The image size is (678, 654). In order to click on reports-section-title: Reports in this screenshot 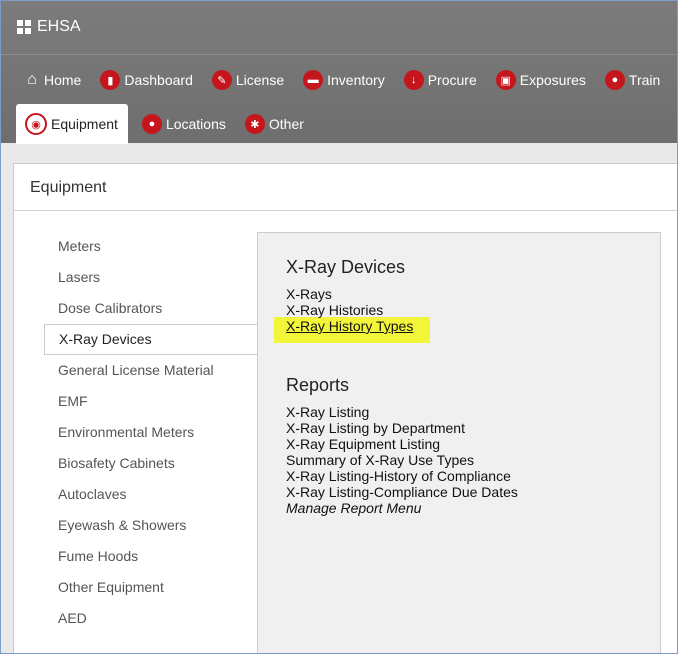, I will do `click(318, 385)`.